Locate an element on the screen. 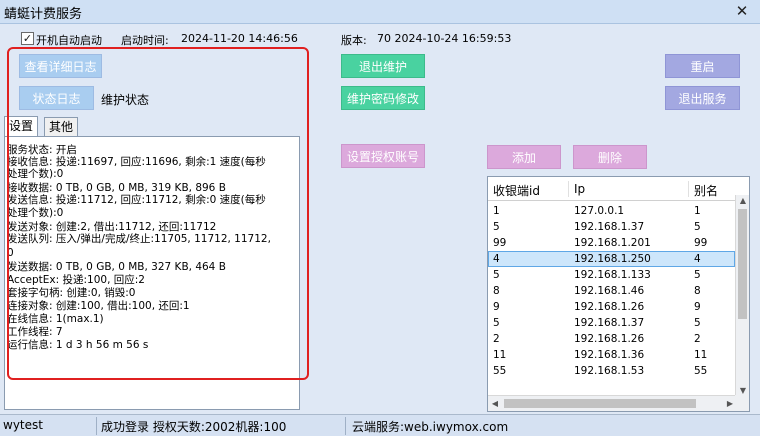  tab-other: 其他 is located at coordinates (61, 127).